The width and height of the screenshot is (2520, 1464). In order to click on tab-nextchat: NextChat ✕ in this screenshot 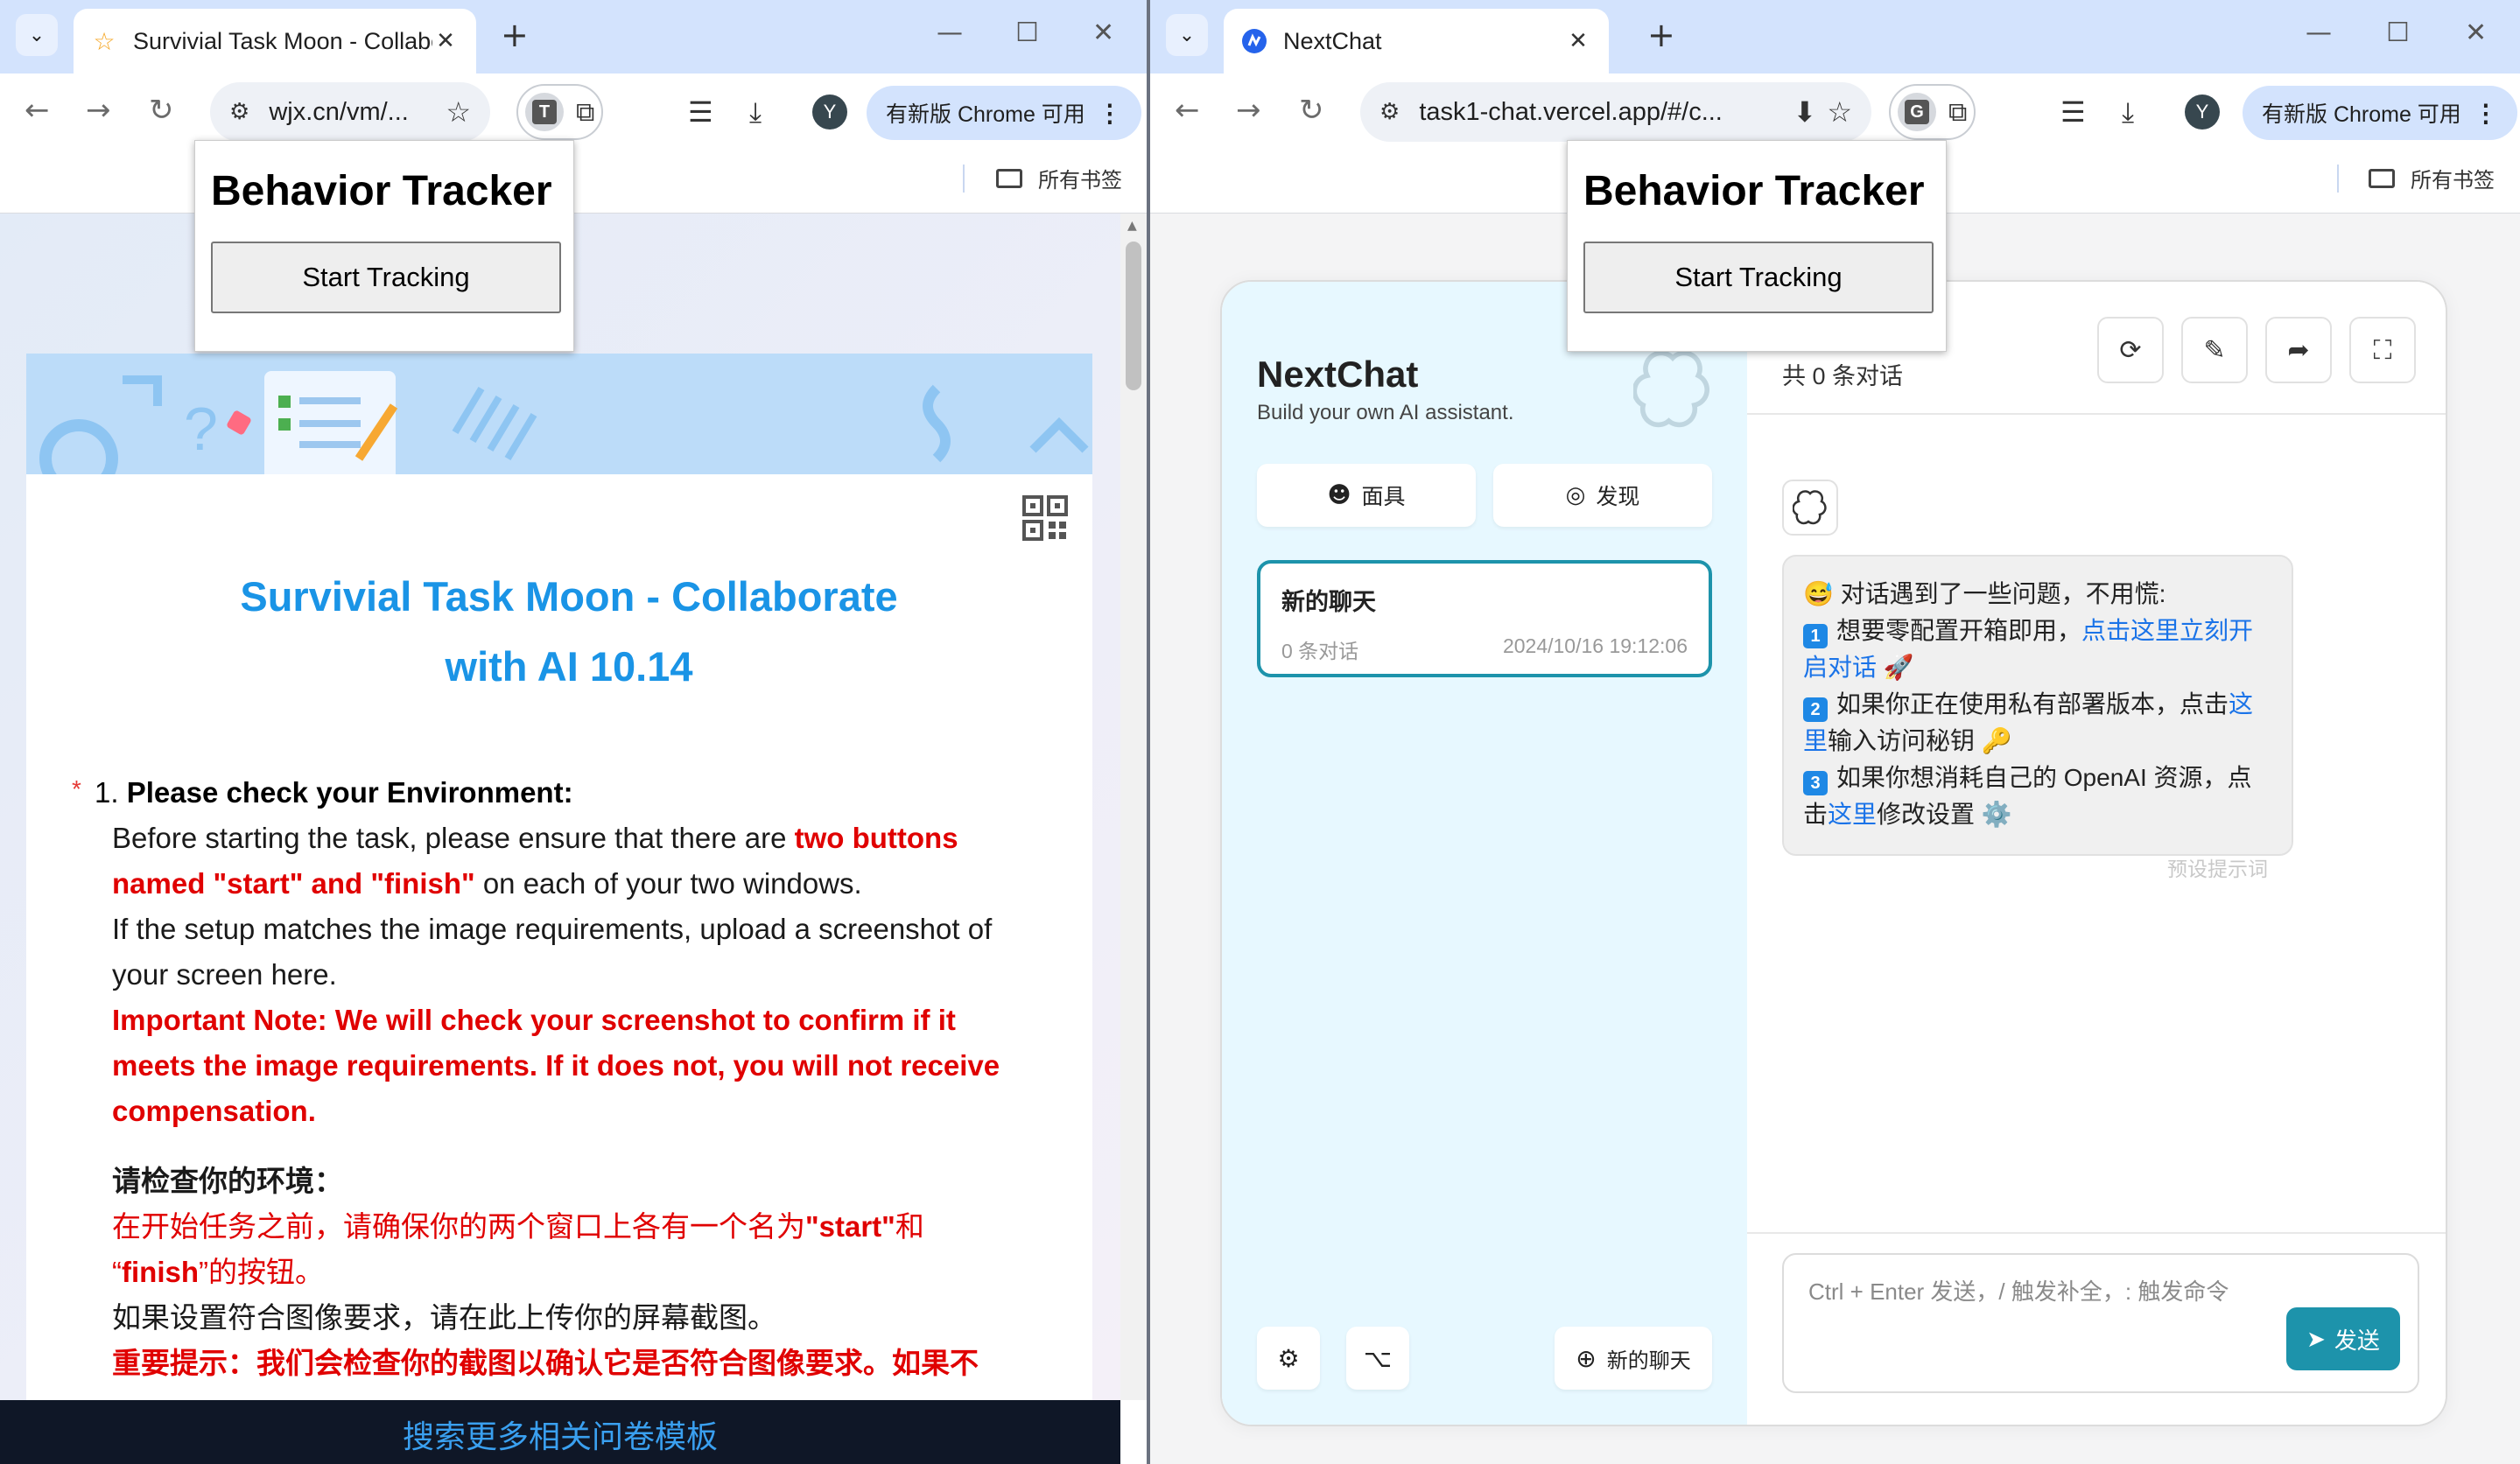, I will do `click(1416, 42)`.